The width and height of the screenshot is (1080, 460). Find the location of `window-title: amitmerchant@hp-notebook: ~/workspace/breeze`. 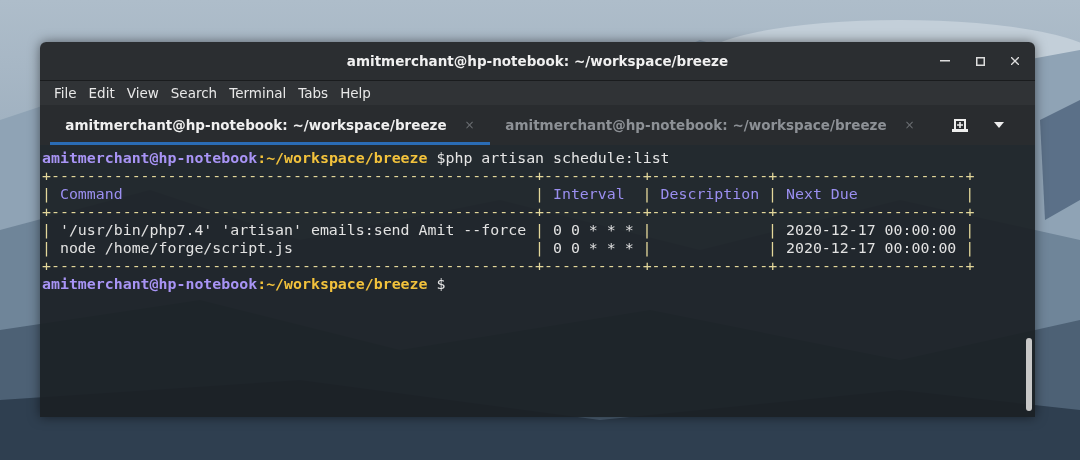

window-title: amitmerchant@hp-notebook: ~/workspace/breeze is located at coordinates (537, 61).